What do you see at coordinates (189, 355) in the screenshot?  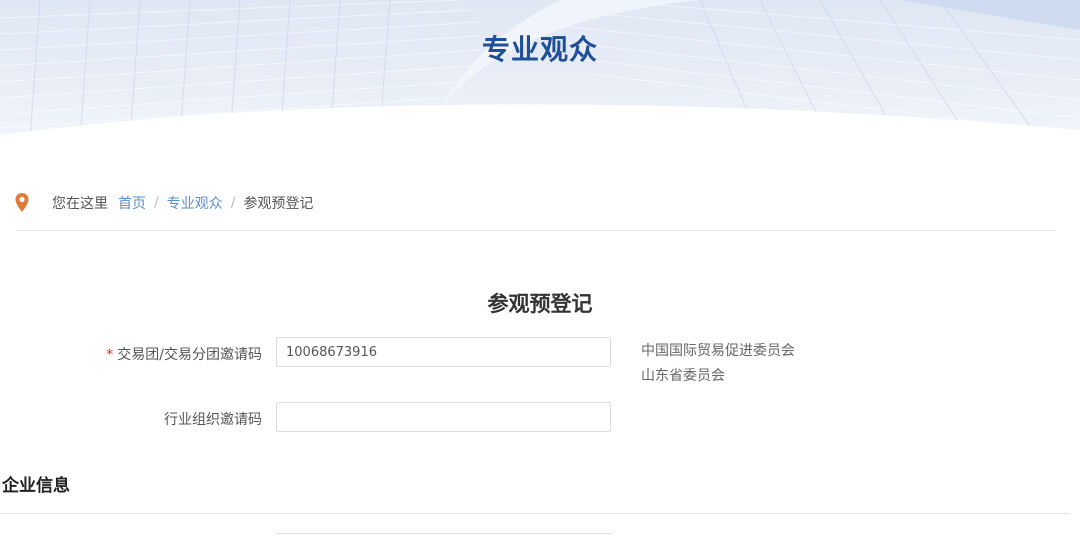 I see `trade-group-invite-code-label-text: 交易团/交易分团邀请码` at bounding box center [189, 355].